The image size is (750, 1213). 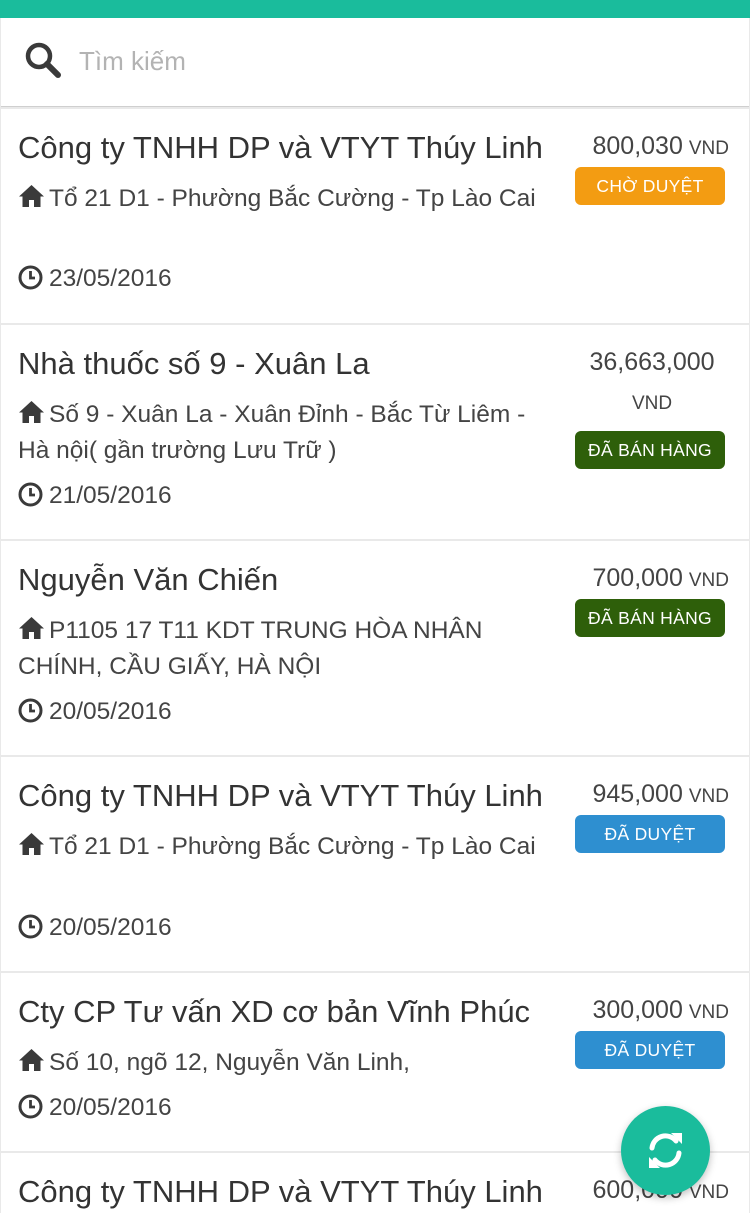 What do you see at coordinates (637, 578) in the screenshot?
I see `amount-value: 700,000` at bounding box center [637, 578].